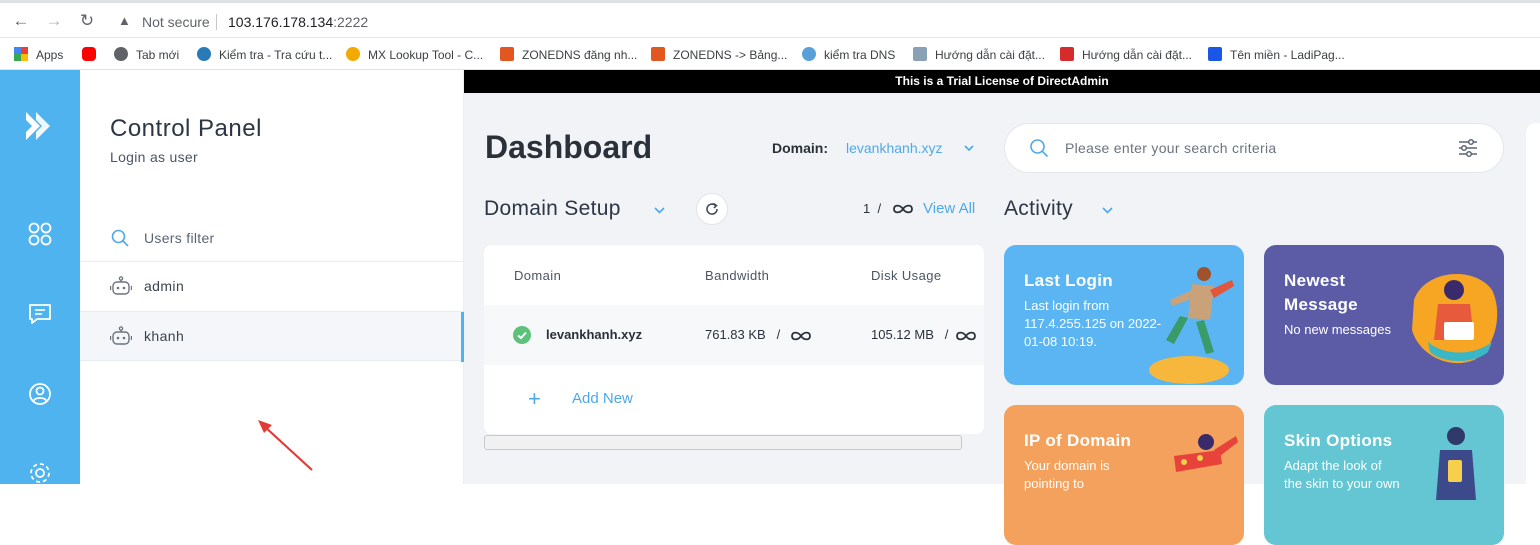 Image resolution: width=1540 pixels, height=545 pixels. I want to click on user-item-admin: admin, so click(272, 286).